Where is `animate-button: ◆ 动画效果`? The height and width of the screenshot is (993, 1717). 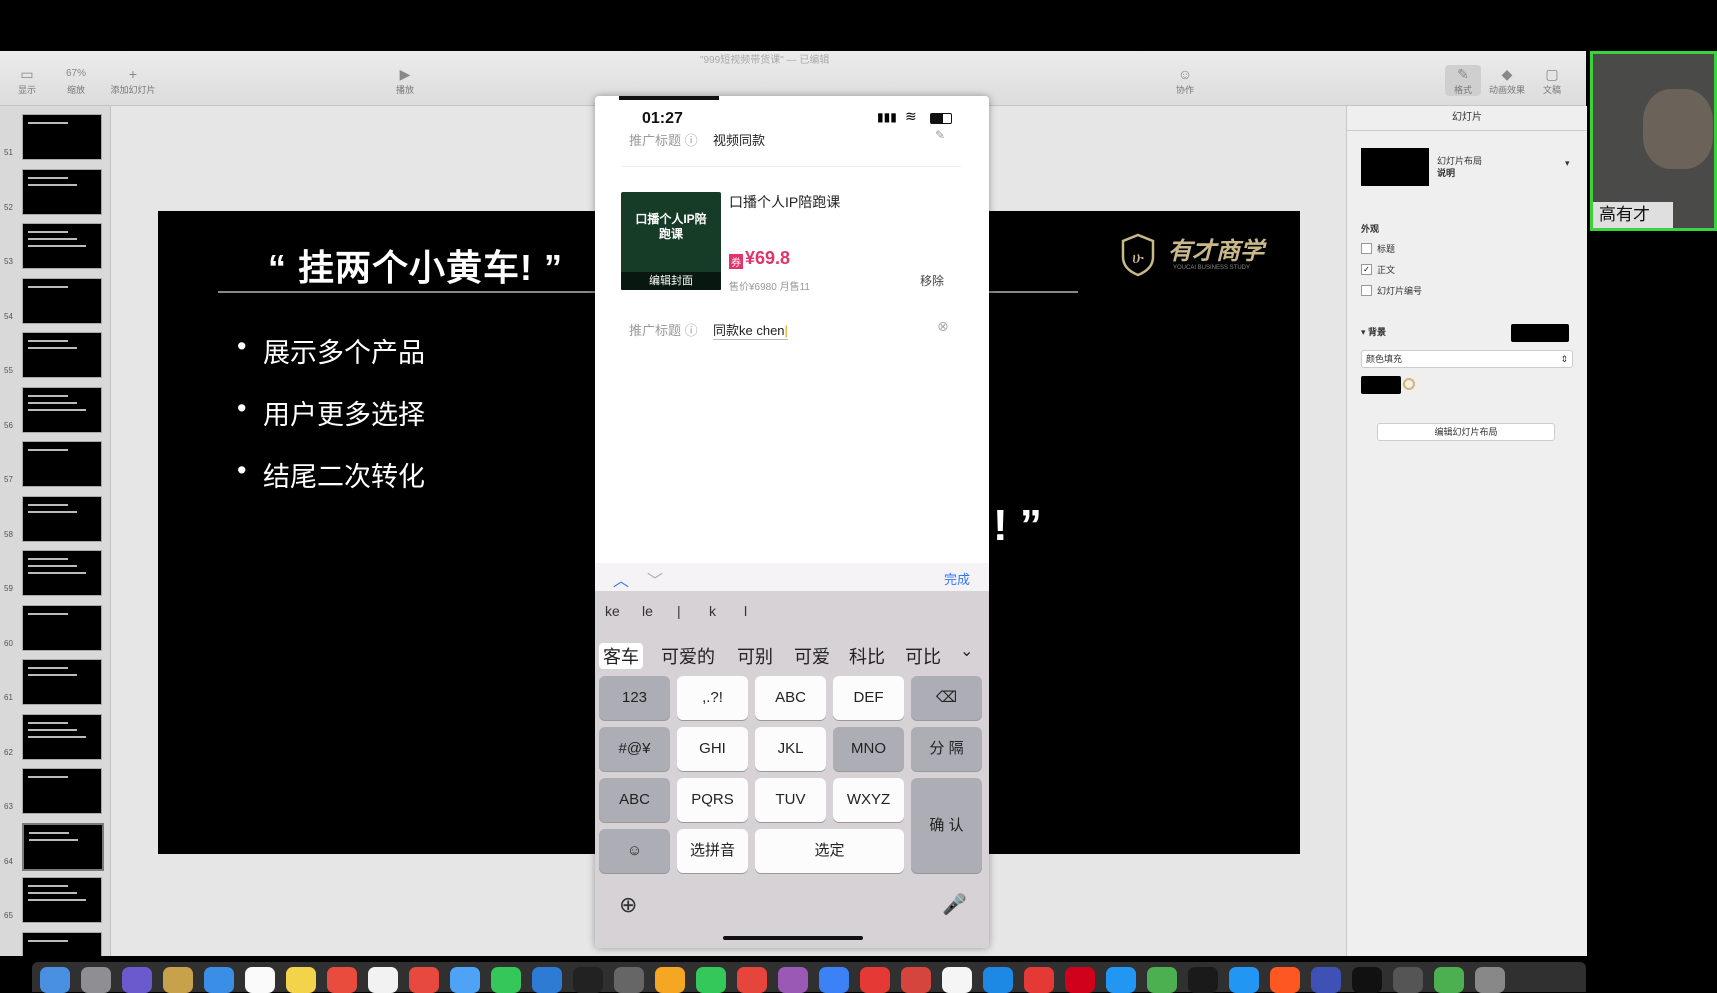
animate-button: ◆ 动画效果 is located at coordinates (1507, 80).